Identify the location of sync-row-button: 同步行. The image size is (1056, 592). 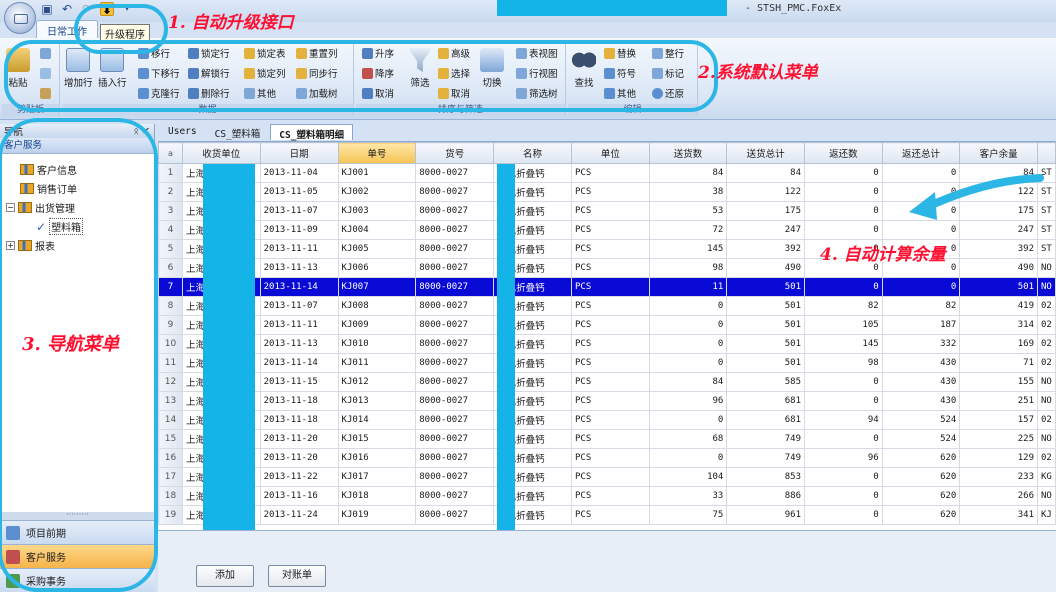
(317, 73).